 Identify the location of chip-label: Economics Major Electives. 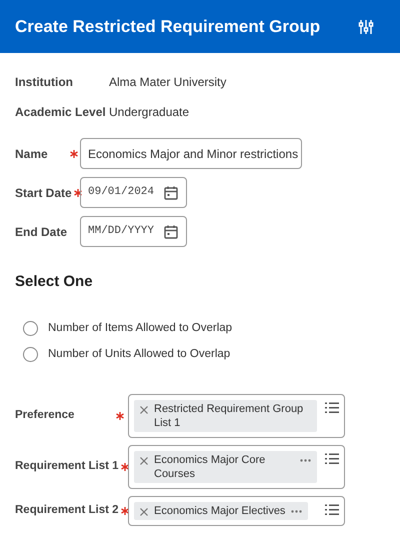
(220, 511).